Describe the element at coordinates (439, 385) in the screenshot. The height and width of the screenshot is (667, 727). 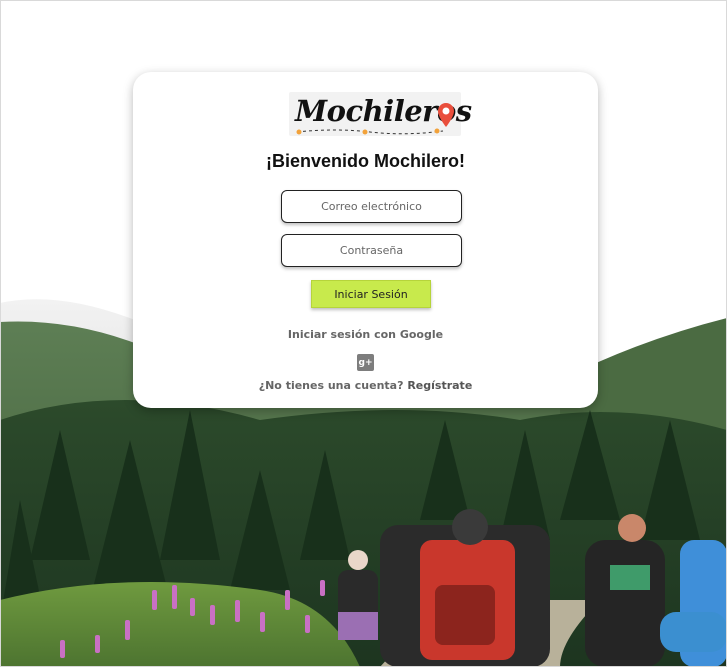
I see `signup-link: Regístrate` at that location.